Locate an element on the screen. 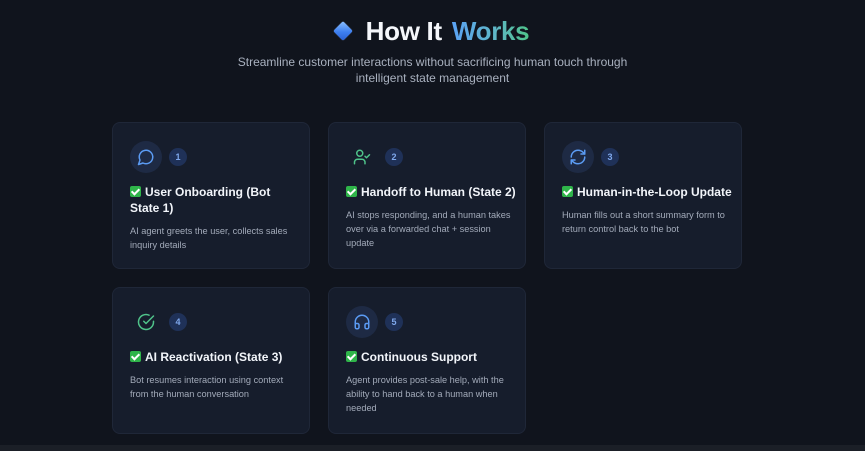 The image size is (865, 451). step-title: User Onboarding (Bot State 1) is located at coordinates (215, 200).